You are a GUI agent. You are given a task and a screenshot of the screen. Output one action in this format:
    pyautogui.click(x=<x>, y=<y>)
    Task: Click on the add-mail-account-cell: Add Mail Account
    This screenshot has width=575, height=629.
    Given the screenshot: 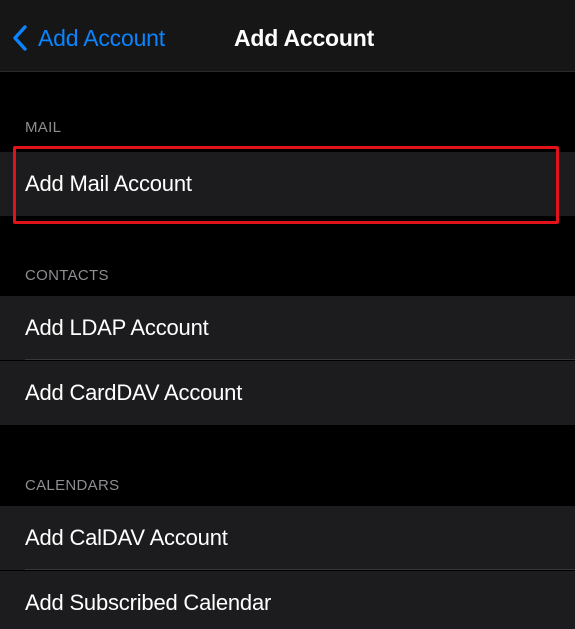 What is the action you would take?
    pyautogui.click(x=287, y=184)
    